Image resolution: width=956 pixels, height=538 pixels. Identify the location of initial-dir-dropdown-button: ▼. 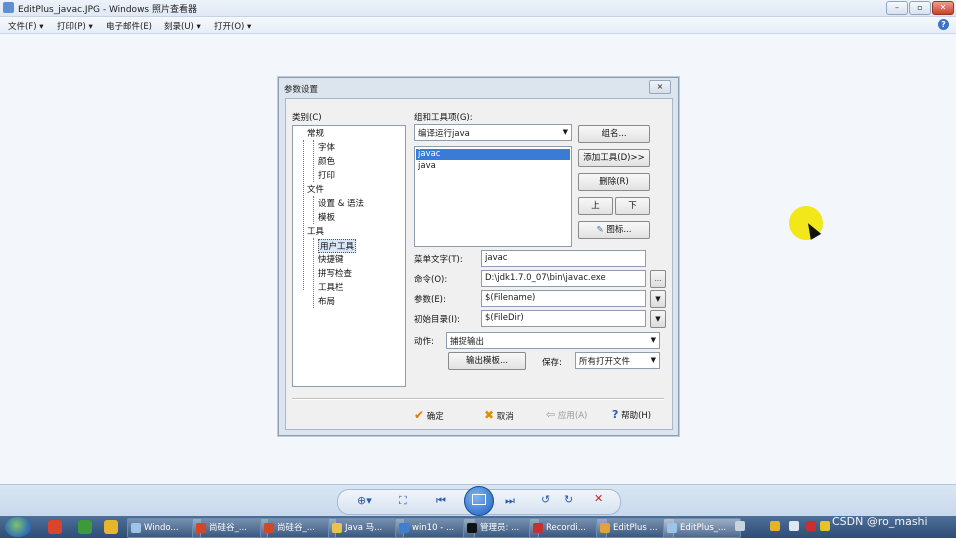
(658, 319).